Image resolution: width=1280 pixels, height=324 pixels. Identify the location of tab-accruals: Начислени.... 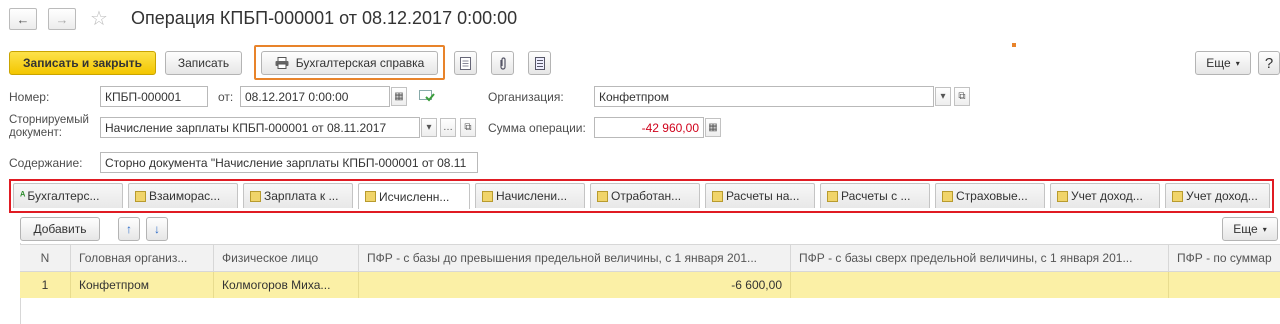
(530, 195).